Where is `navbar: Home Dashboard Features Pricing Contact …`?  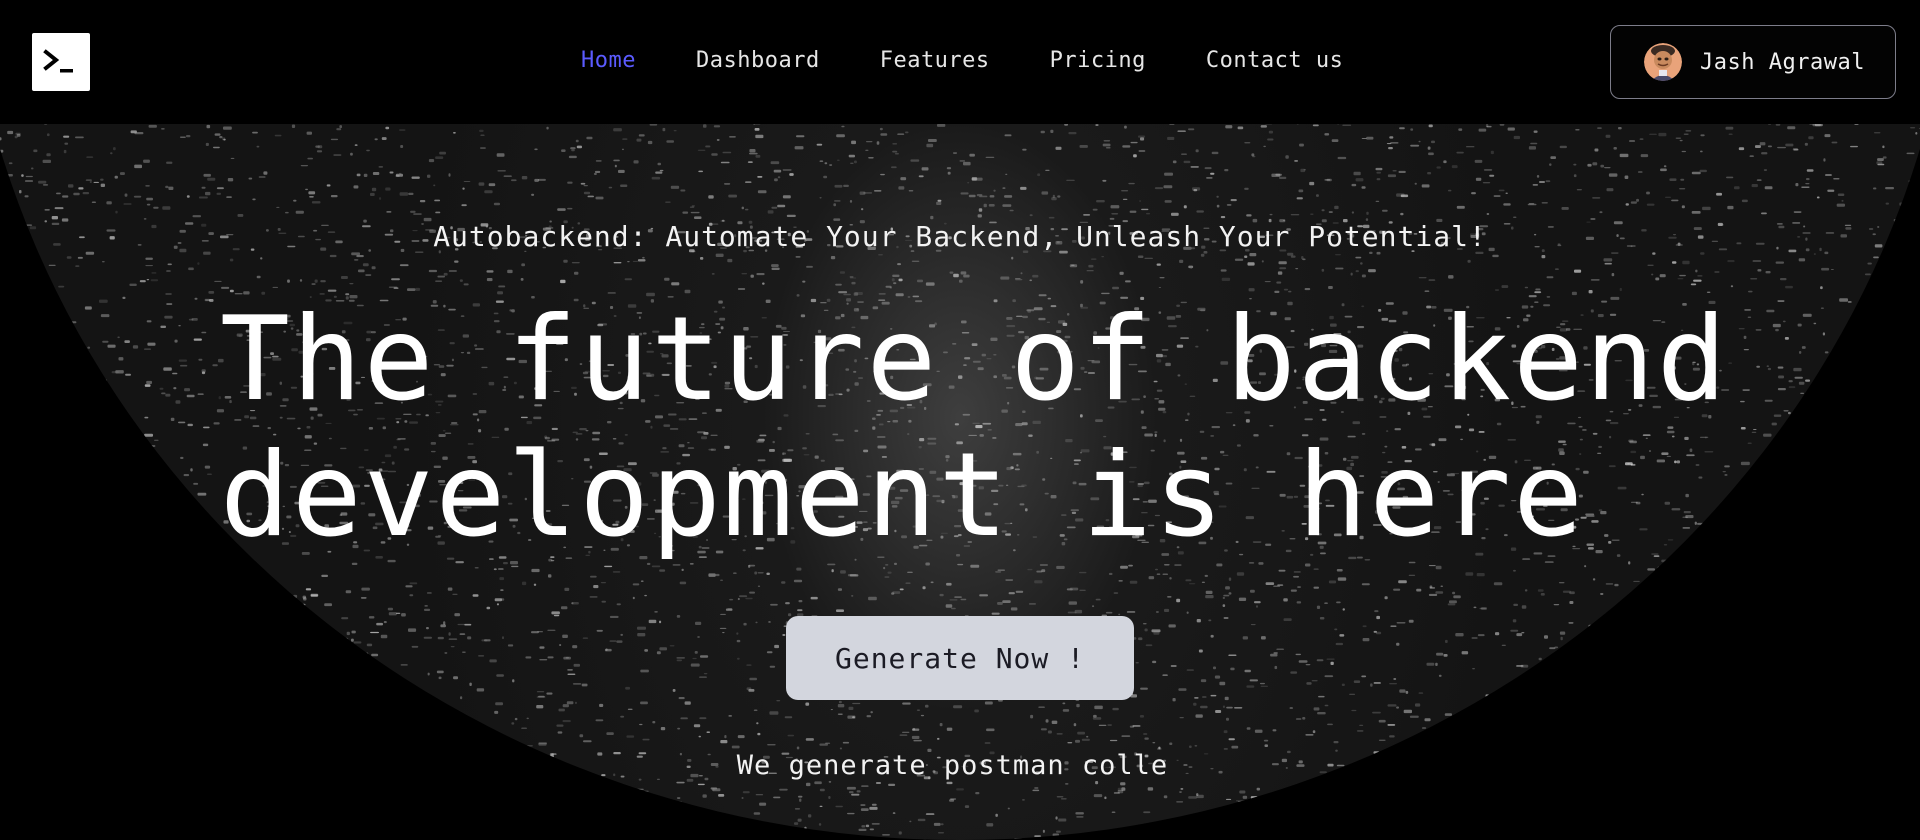 navbar: Home Dashboard Features Pricing Contact … is located at coordinates (960, 62).